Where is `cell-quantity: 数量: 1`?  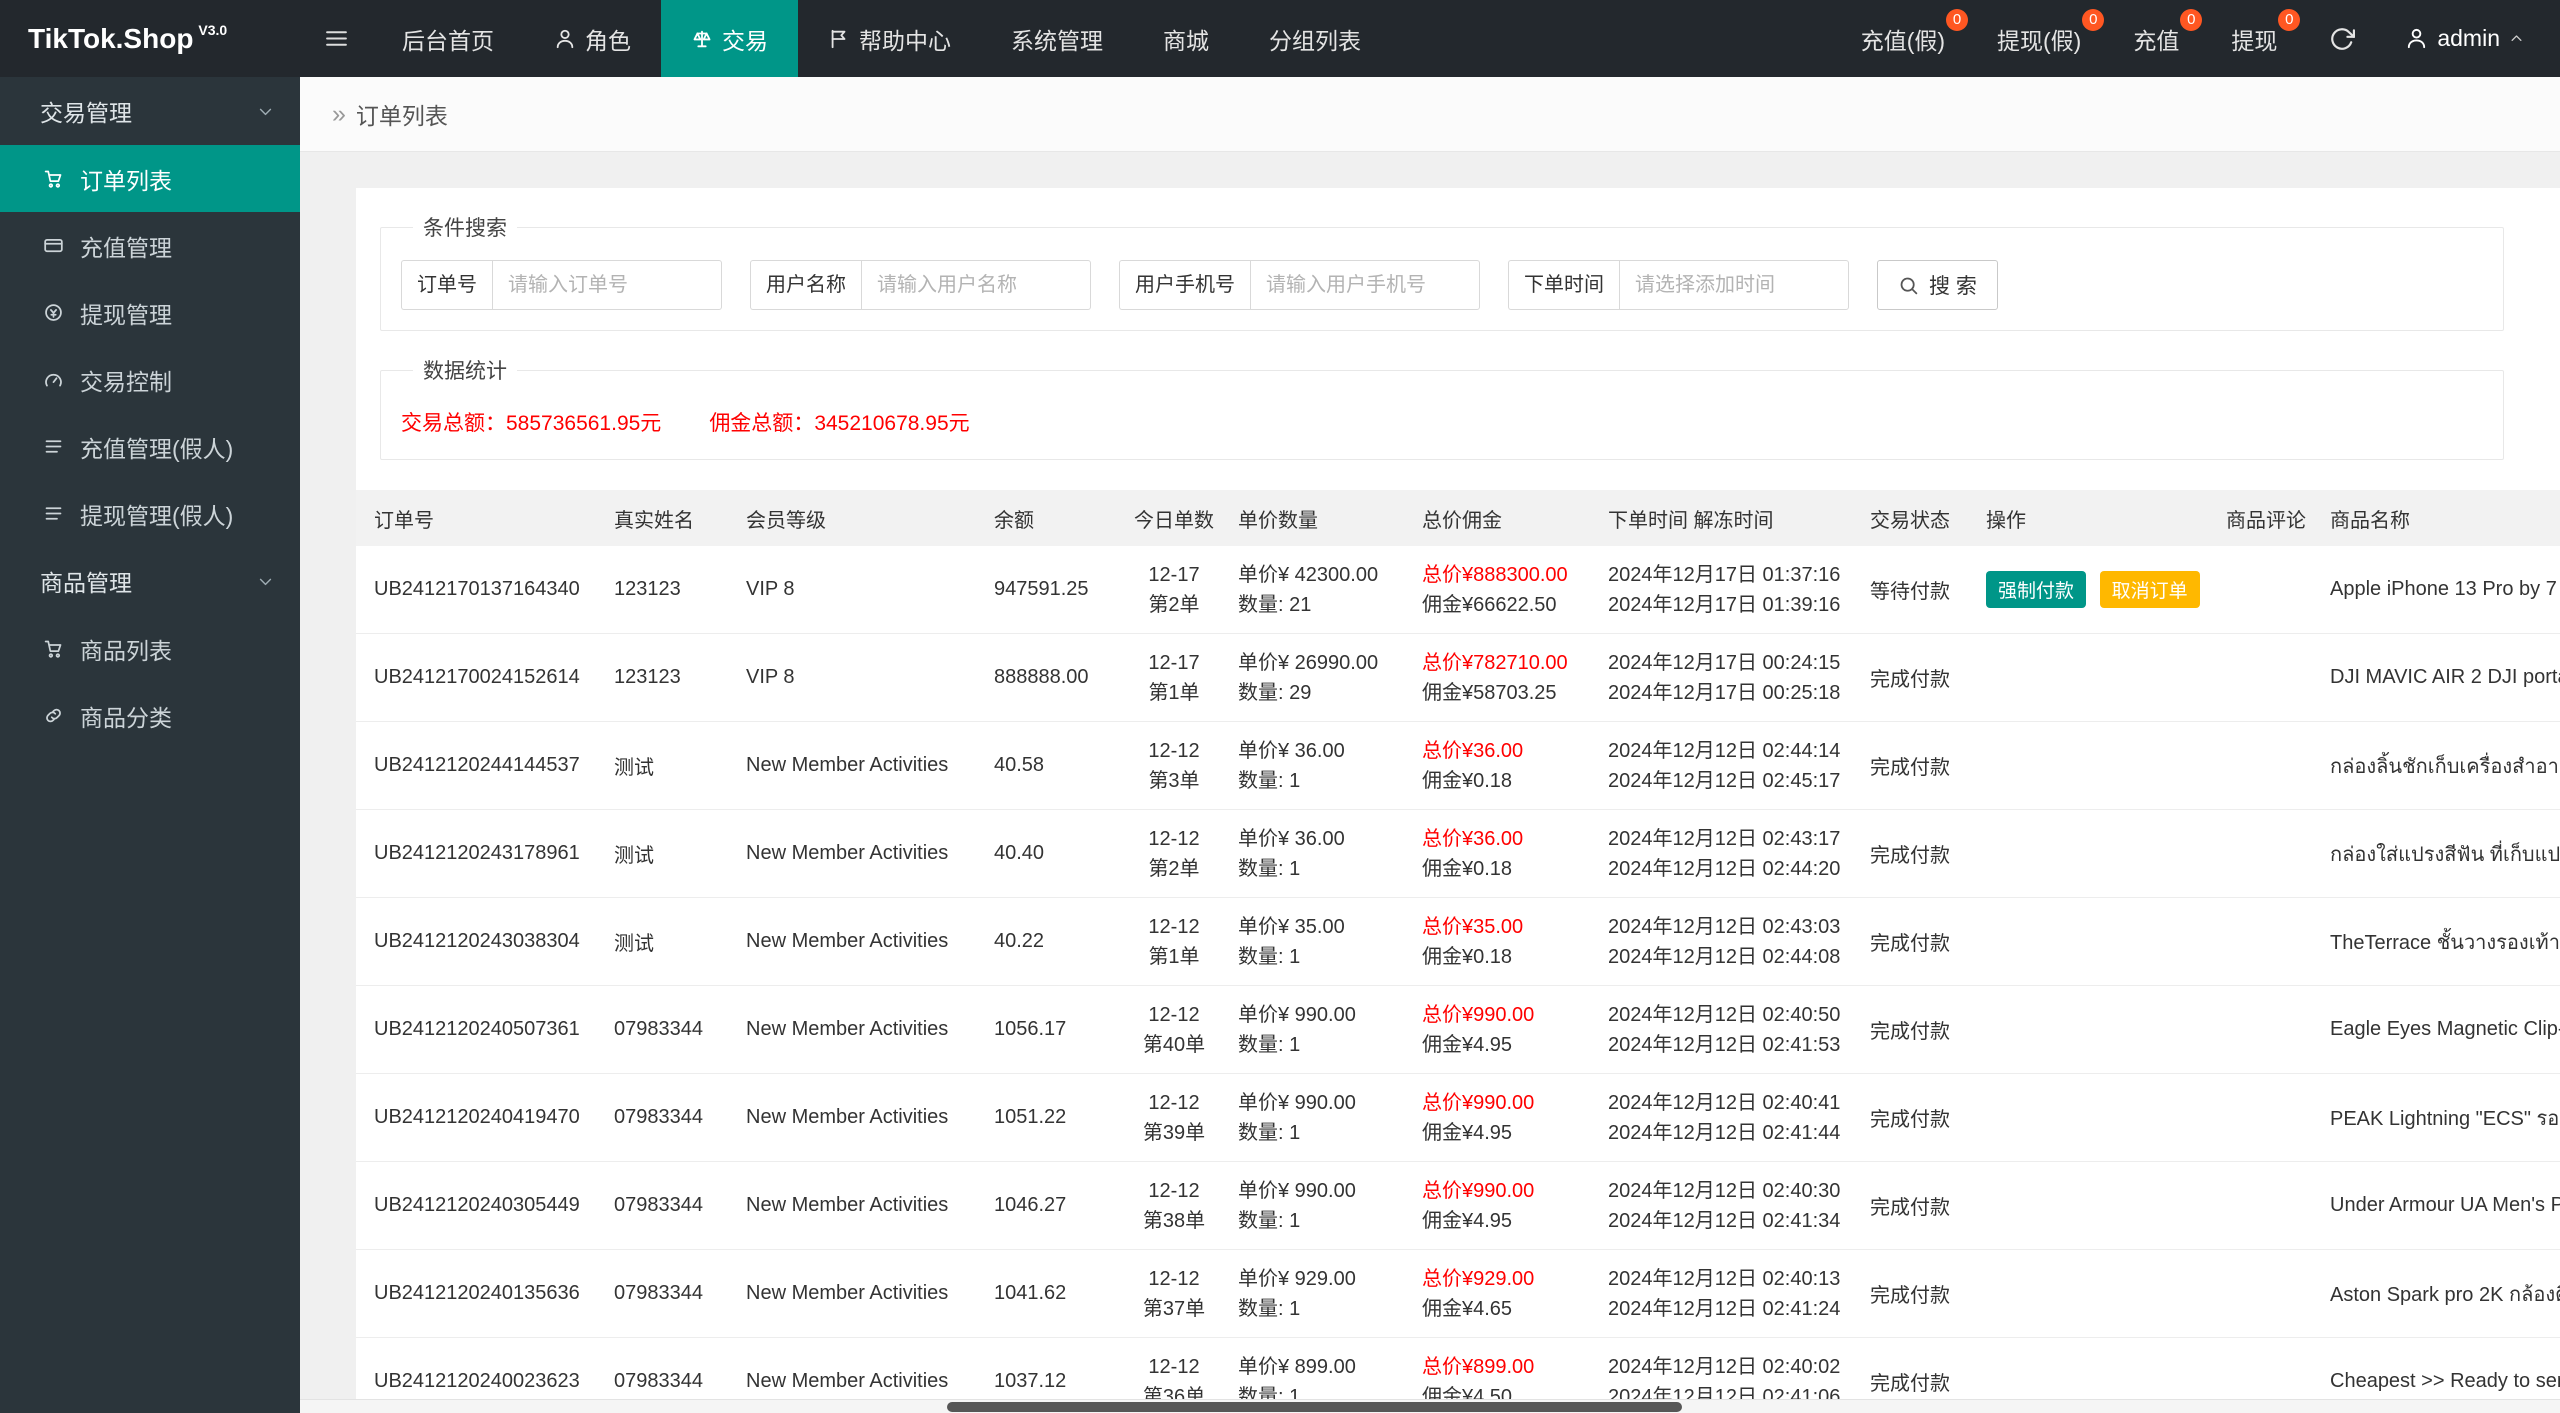 cell-quantity: 数量: 1 is located at coordinates (1269, 780).